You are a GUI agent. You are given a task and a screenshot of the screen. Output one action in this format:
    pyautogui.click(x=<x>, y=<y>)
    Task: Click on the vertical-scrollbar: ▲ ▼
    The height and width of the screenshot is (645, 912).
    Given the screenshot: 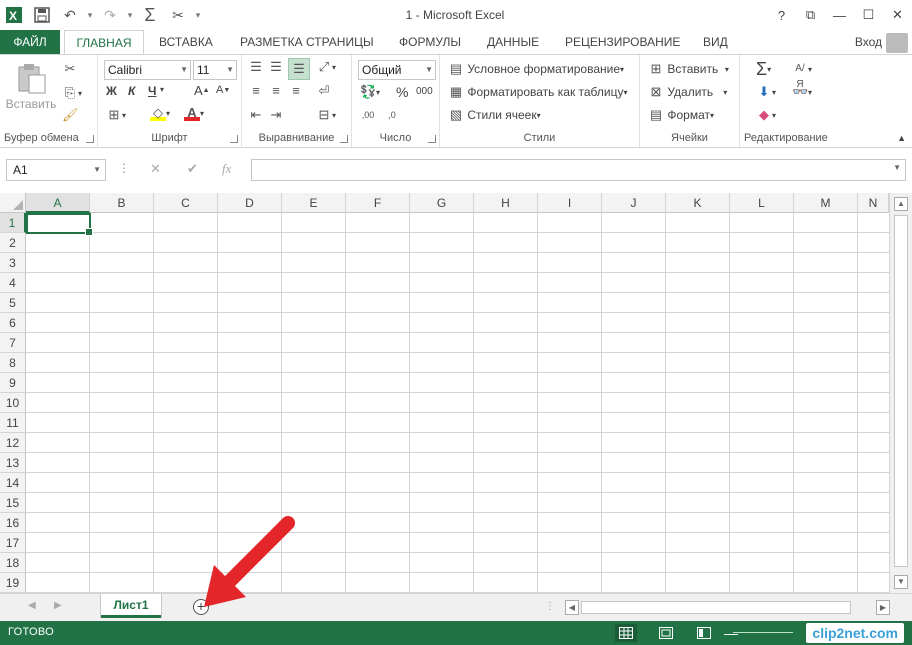 What is the action you would take?
    pyautogui.click(x=900, y=393)
    